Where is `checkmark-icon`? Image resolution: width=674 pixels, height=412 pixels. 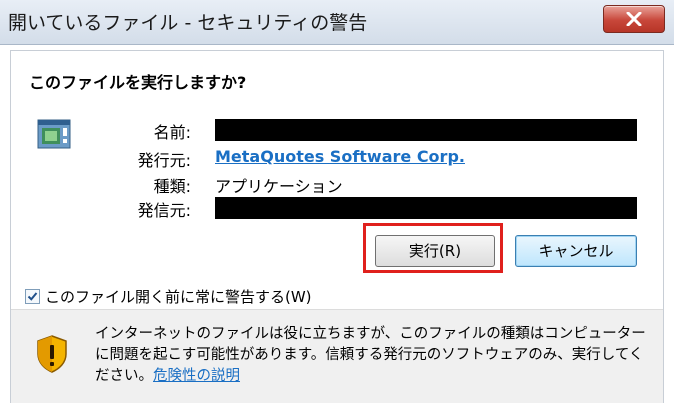
checkmark-icon is located at coordinates (32, 296).